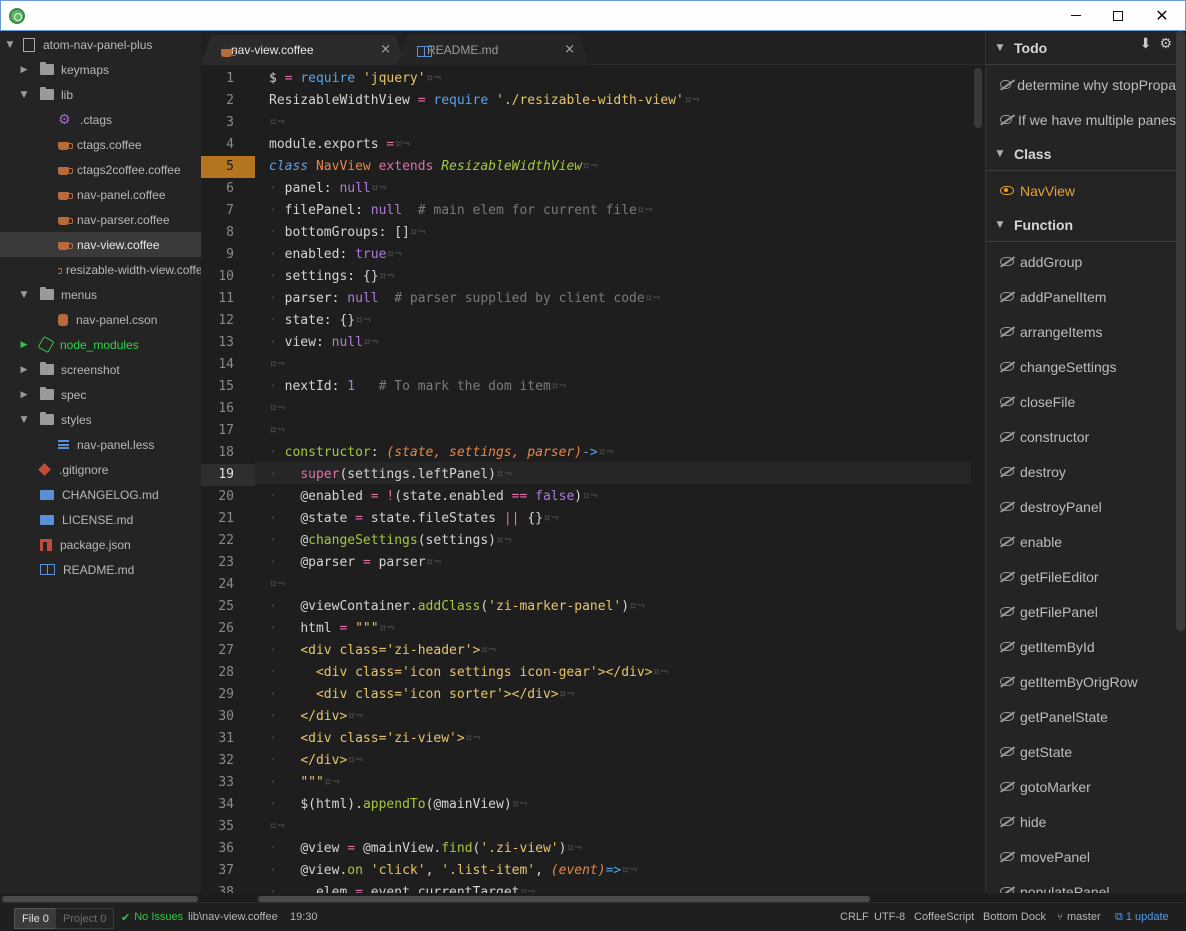  What do you see at coordinates (100, 569) in the screenshot?
I see `tree-file: README.md` at bounding box center [100, 569].